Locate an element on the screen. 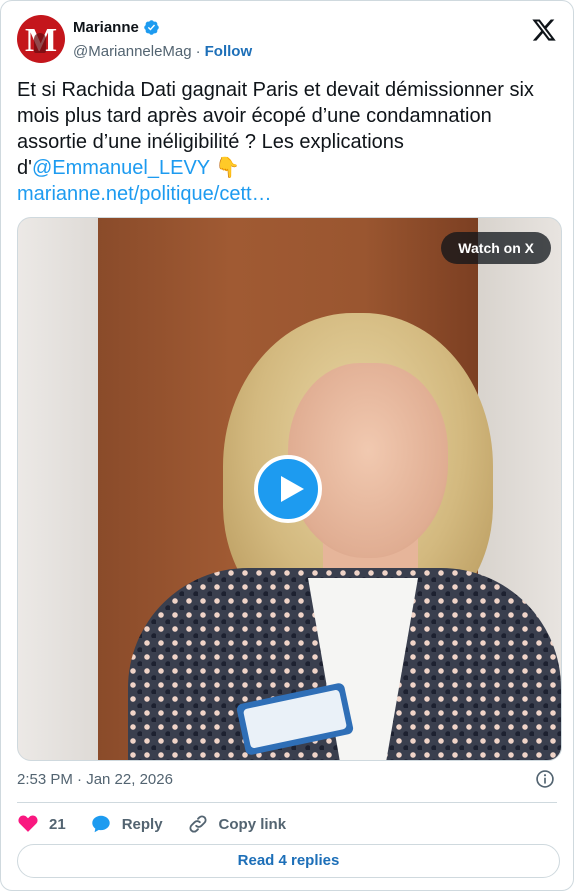 This screenshot has height=893, width=576. play-button is located at coordinates (288, 489).